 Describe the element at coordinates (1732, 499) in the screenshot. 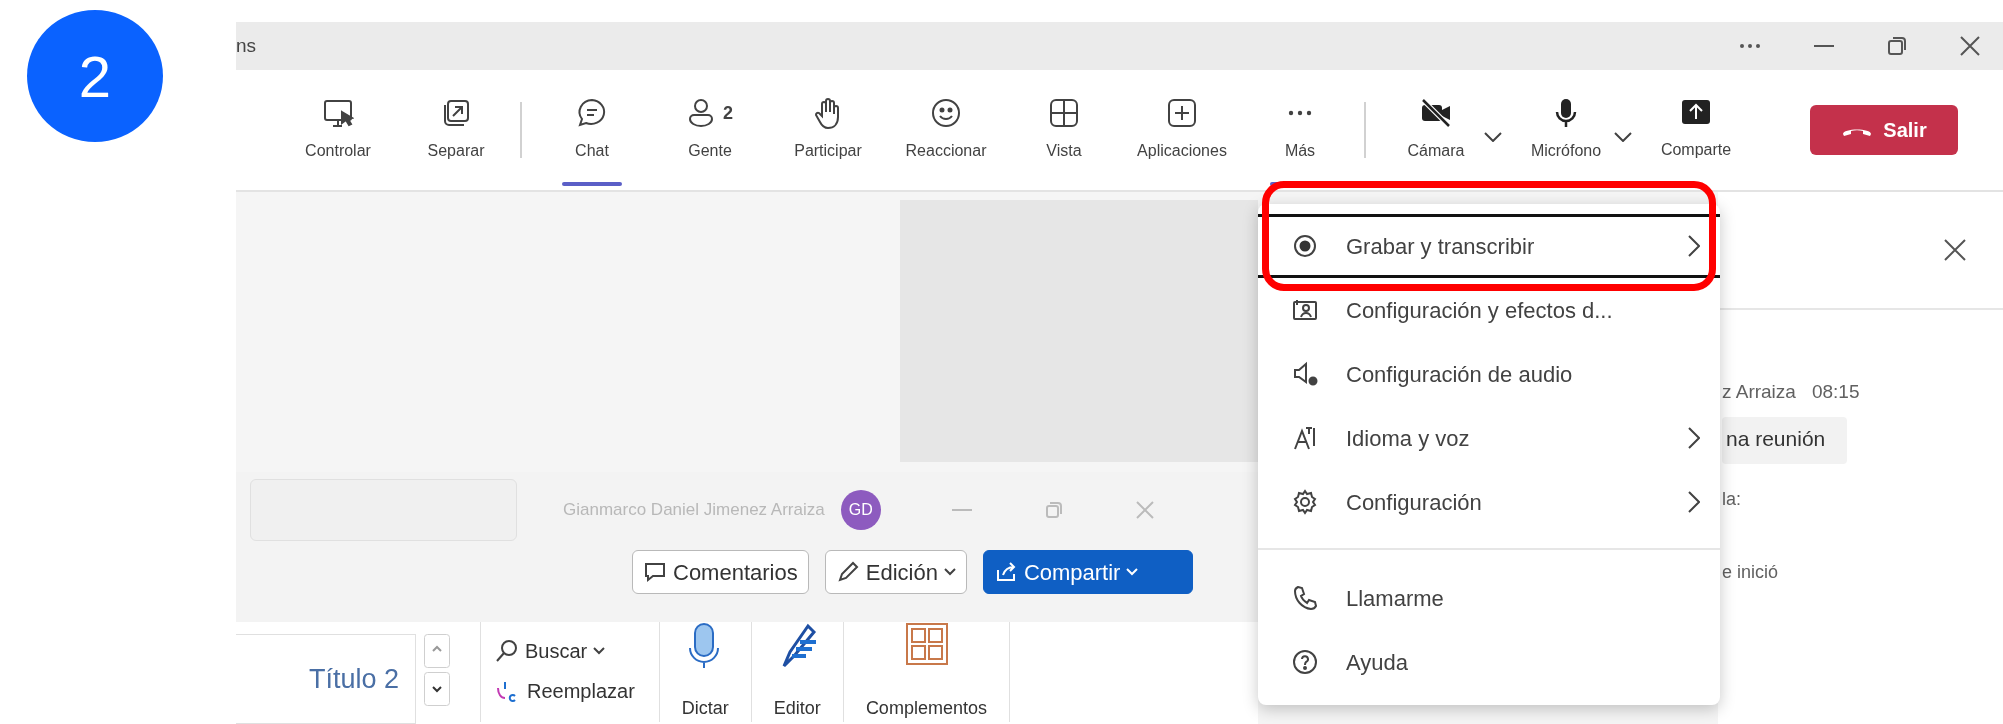

I see `message-text: la:` at that location.